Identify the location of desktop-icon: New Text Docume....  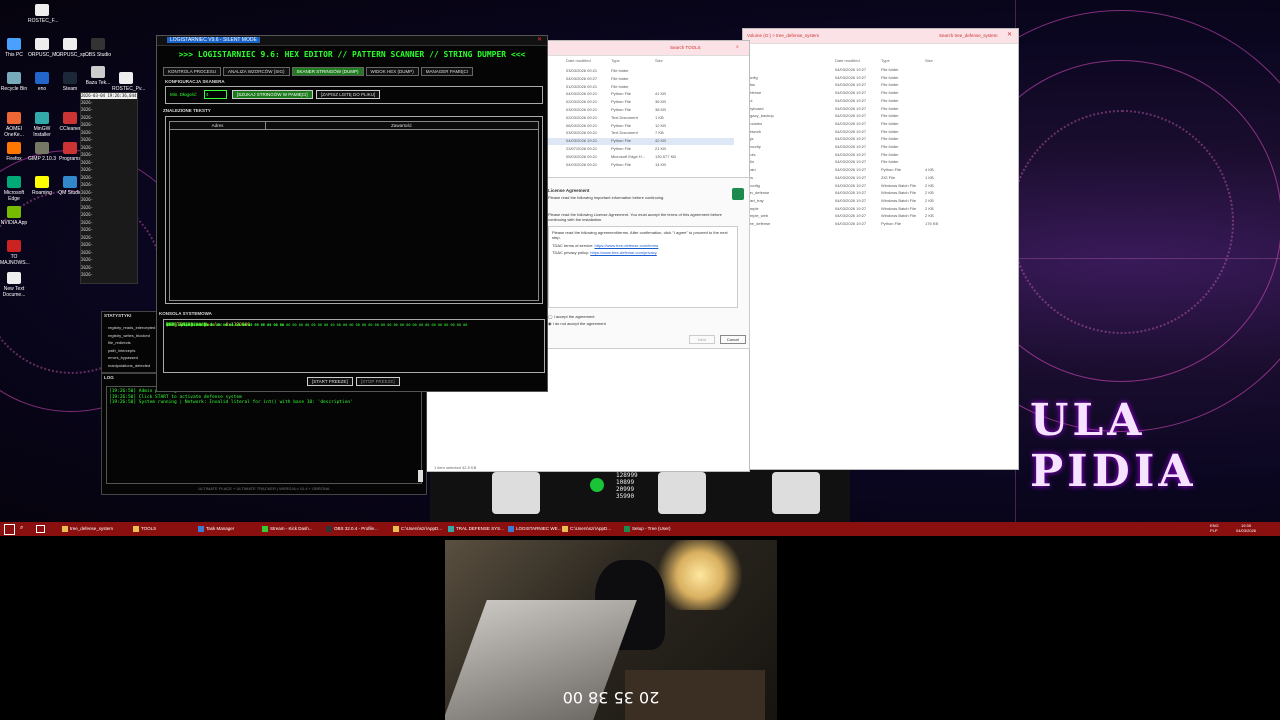
(14, 285).